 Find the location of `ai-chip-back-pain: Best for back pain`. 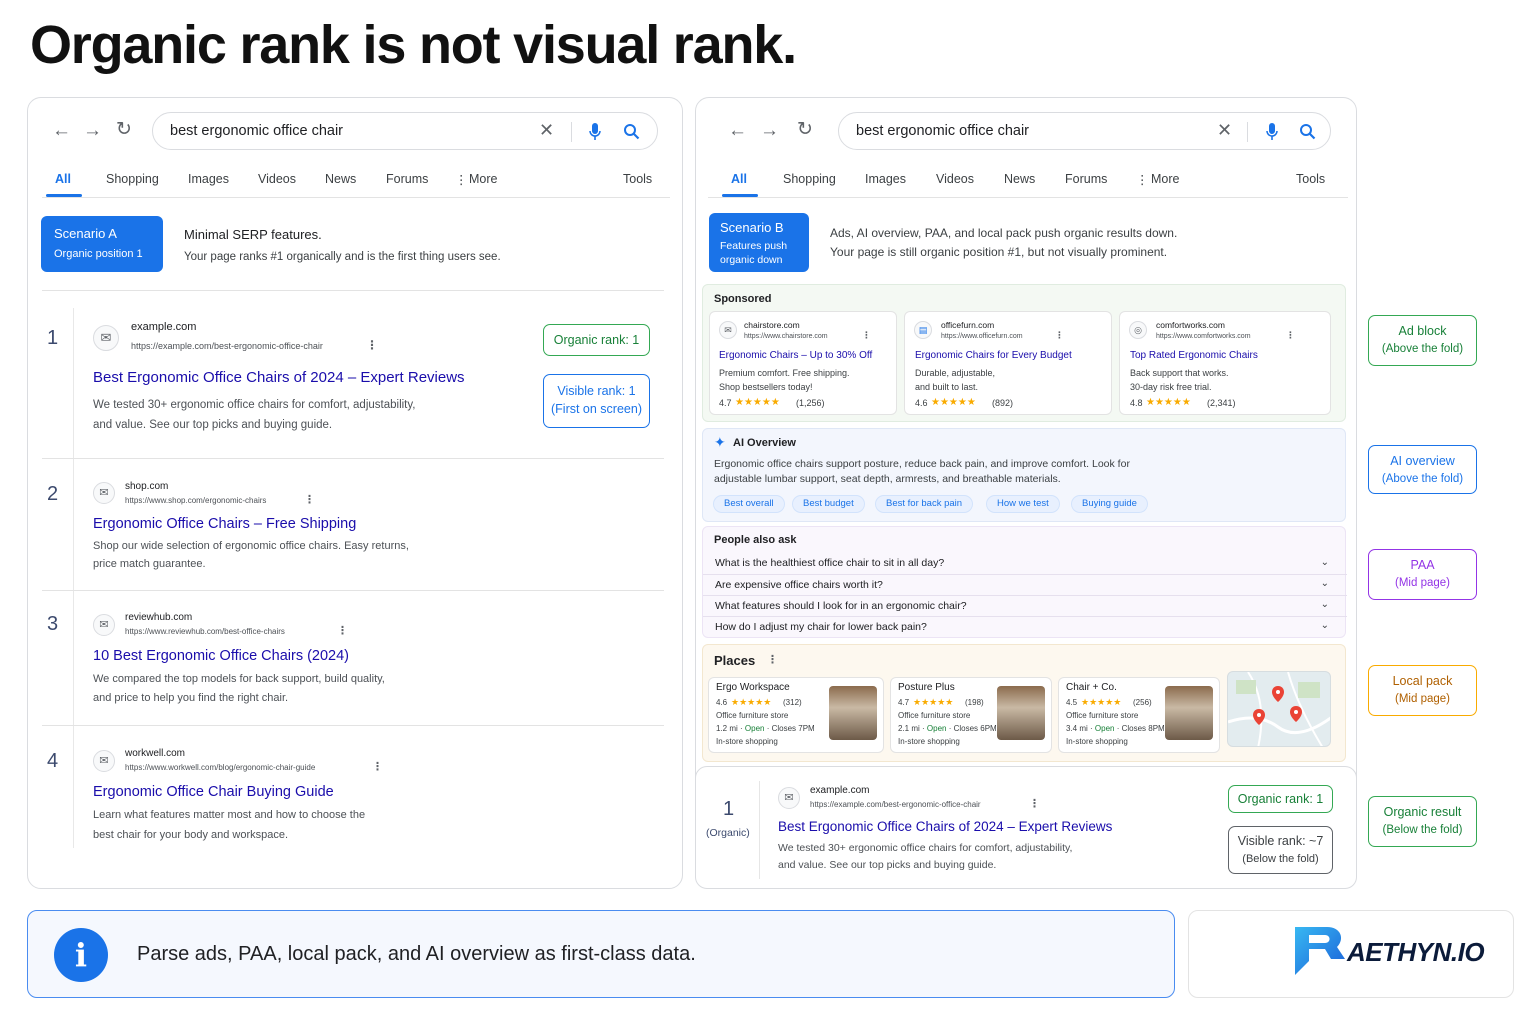

ai-chip-back-pain: Best for back pain is located at coordinates (924, 504).